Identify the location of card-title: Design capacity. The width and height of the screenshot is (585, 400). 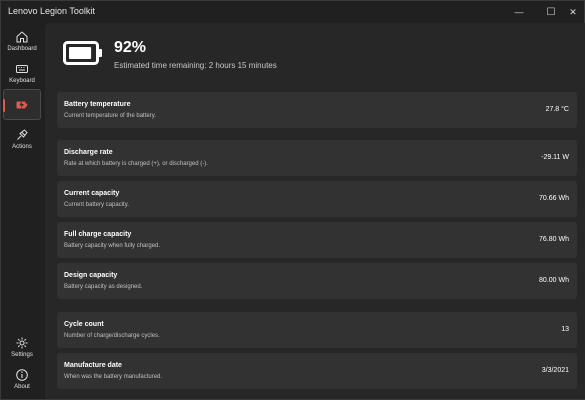
(91, 275).